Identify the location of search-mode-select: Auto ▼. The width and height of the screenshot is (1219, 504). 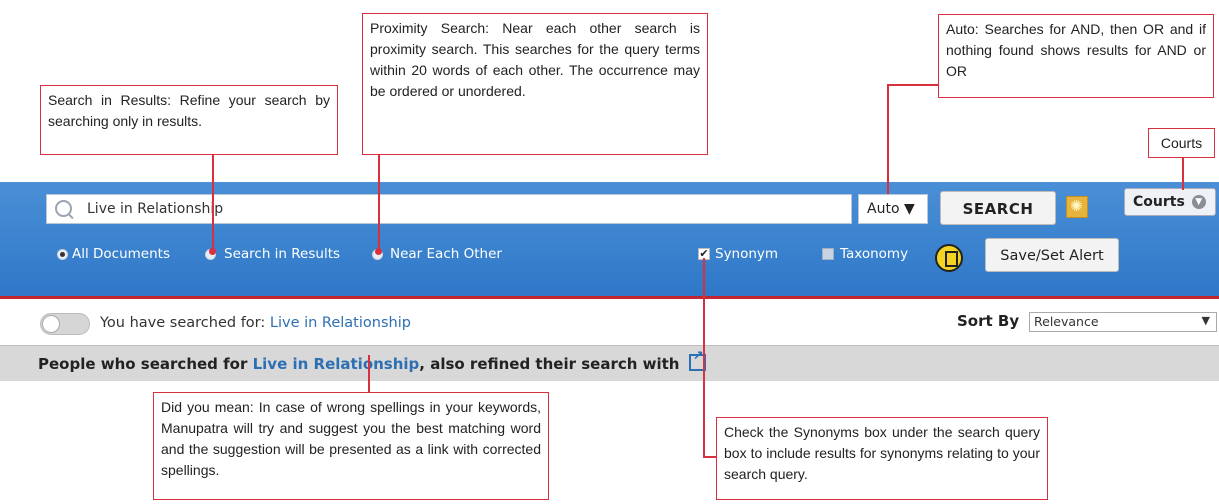
(893, 209).